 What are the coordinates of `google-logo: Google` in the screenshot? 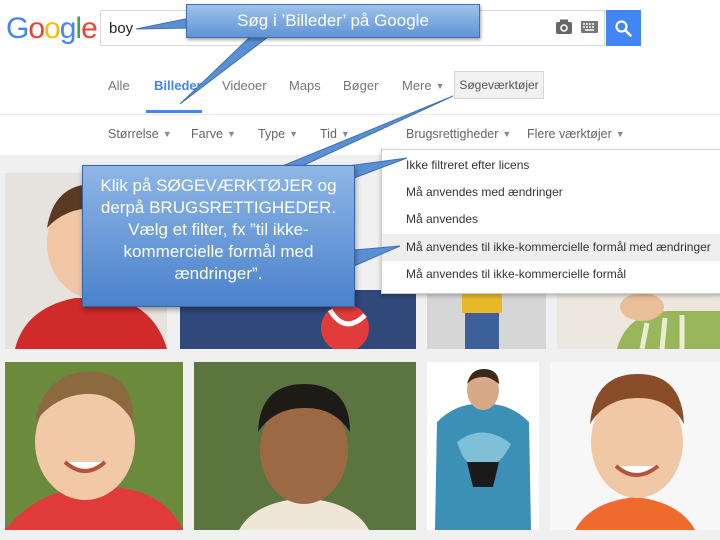 It's located at (52, 29).